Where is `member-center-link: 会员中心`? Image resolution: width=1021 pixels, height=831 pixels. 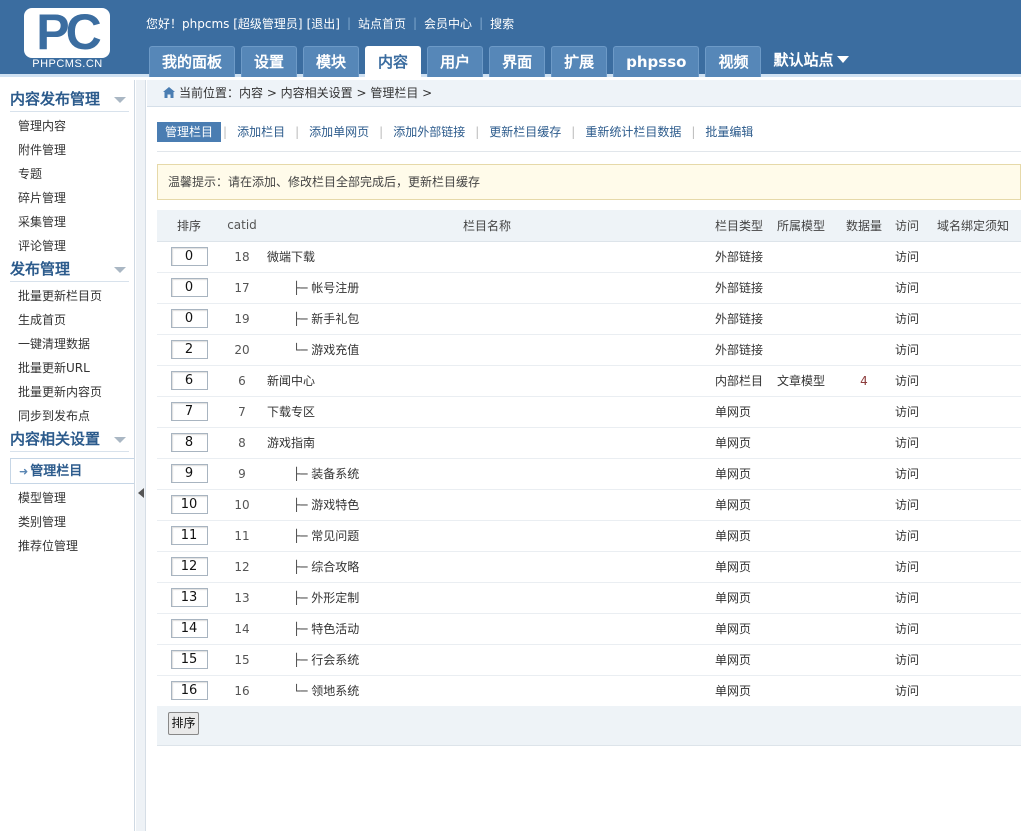 member-center-link: 会员中心 is located at coordinates (448, 23).